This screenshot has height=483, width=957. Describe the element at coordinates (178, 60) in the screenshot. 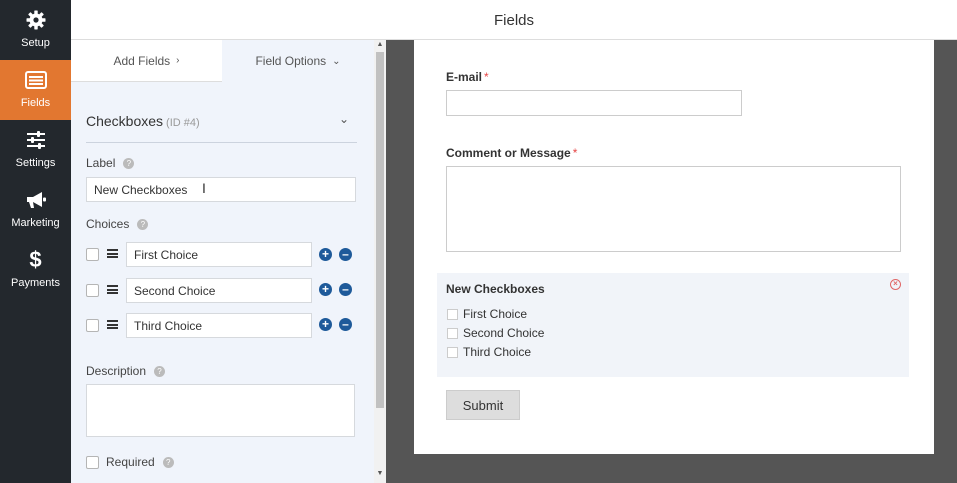

I see `chevron-right-icon: ›` at that location.